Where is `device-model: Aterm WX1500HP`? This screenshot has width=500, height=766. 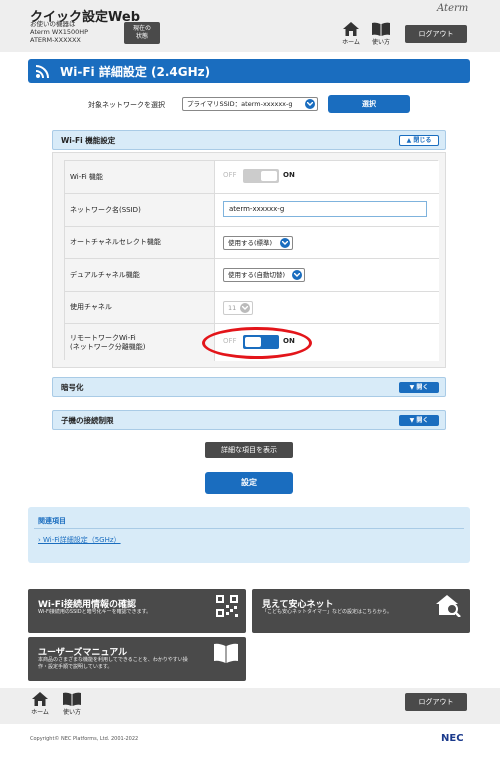
device-model: Aterm WX1500HP is located at coordinates (59, 32).